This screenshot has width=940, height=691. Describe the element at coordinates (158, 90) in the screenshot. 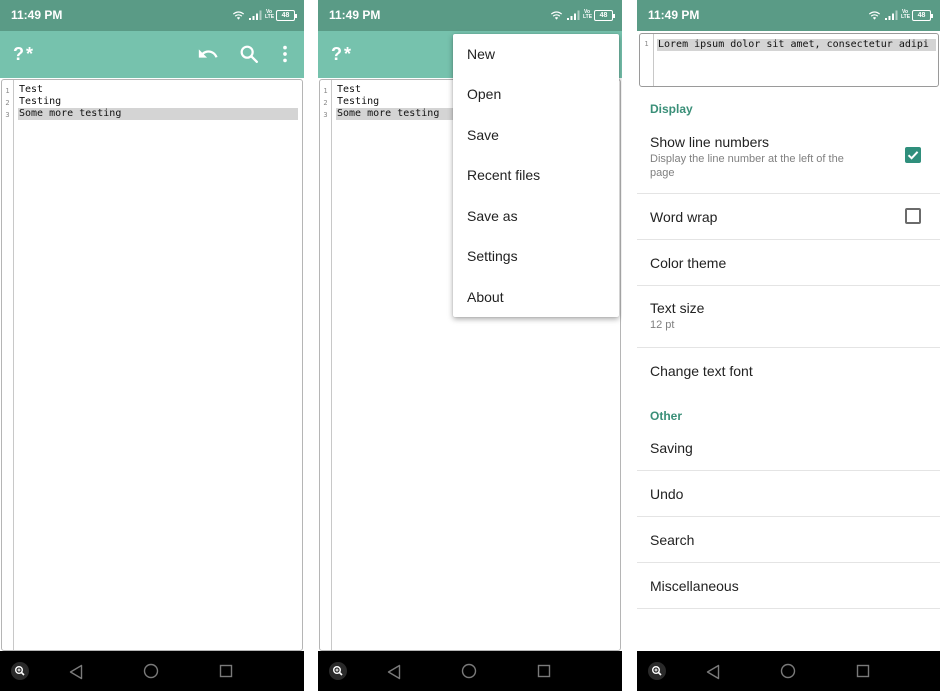

I see `code-line: Test` at that location.